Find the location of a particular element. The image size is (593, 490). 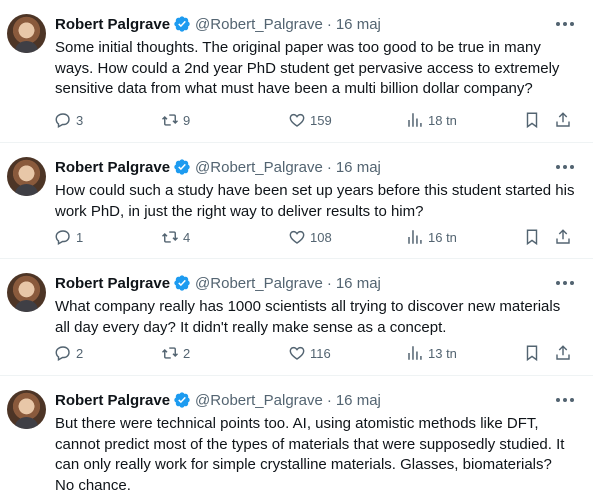

view-count: 16 tn is located at coordinates (442, 237).